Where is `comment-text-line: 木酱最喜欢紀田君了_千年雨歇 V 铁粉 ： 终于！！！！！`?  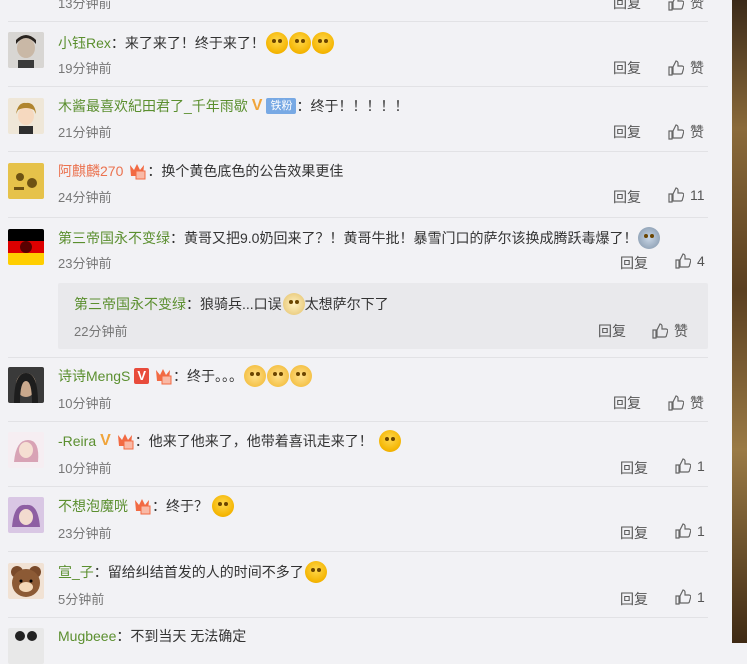
comment-text-line: 木酱最喜欢紀田君了_千年雨歇 V 铁粉 ： 终于！！！！！ is located at coordinates (233, 106).